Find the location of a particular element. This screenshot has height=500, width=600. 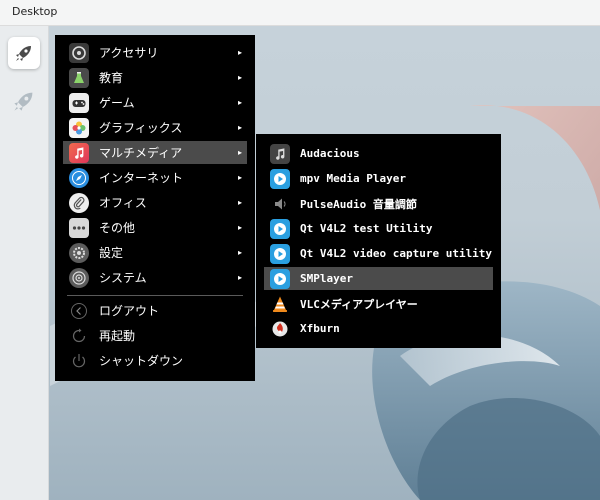

menu-item-shutdown: シャットダウン is located at coordinates (155, 360).